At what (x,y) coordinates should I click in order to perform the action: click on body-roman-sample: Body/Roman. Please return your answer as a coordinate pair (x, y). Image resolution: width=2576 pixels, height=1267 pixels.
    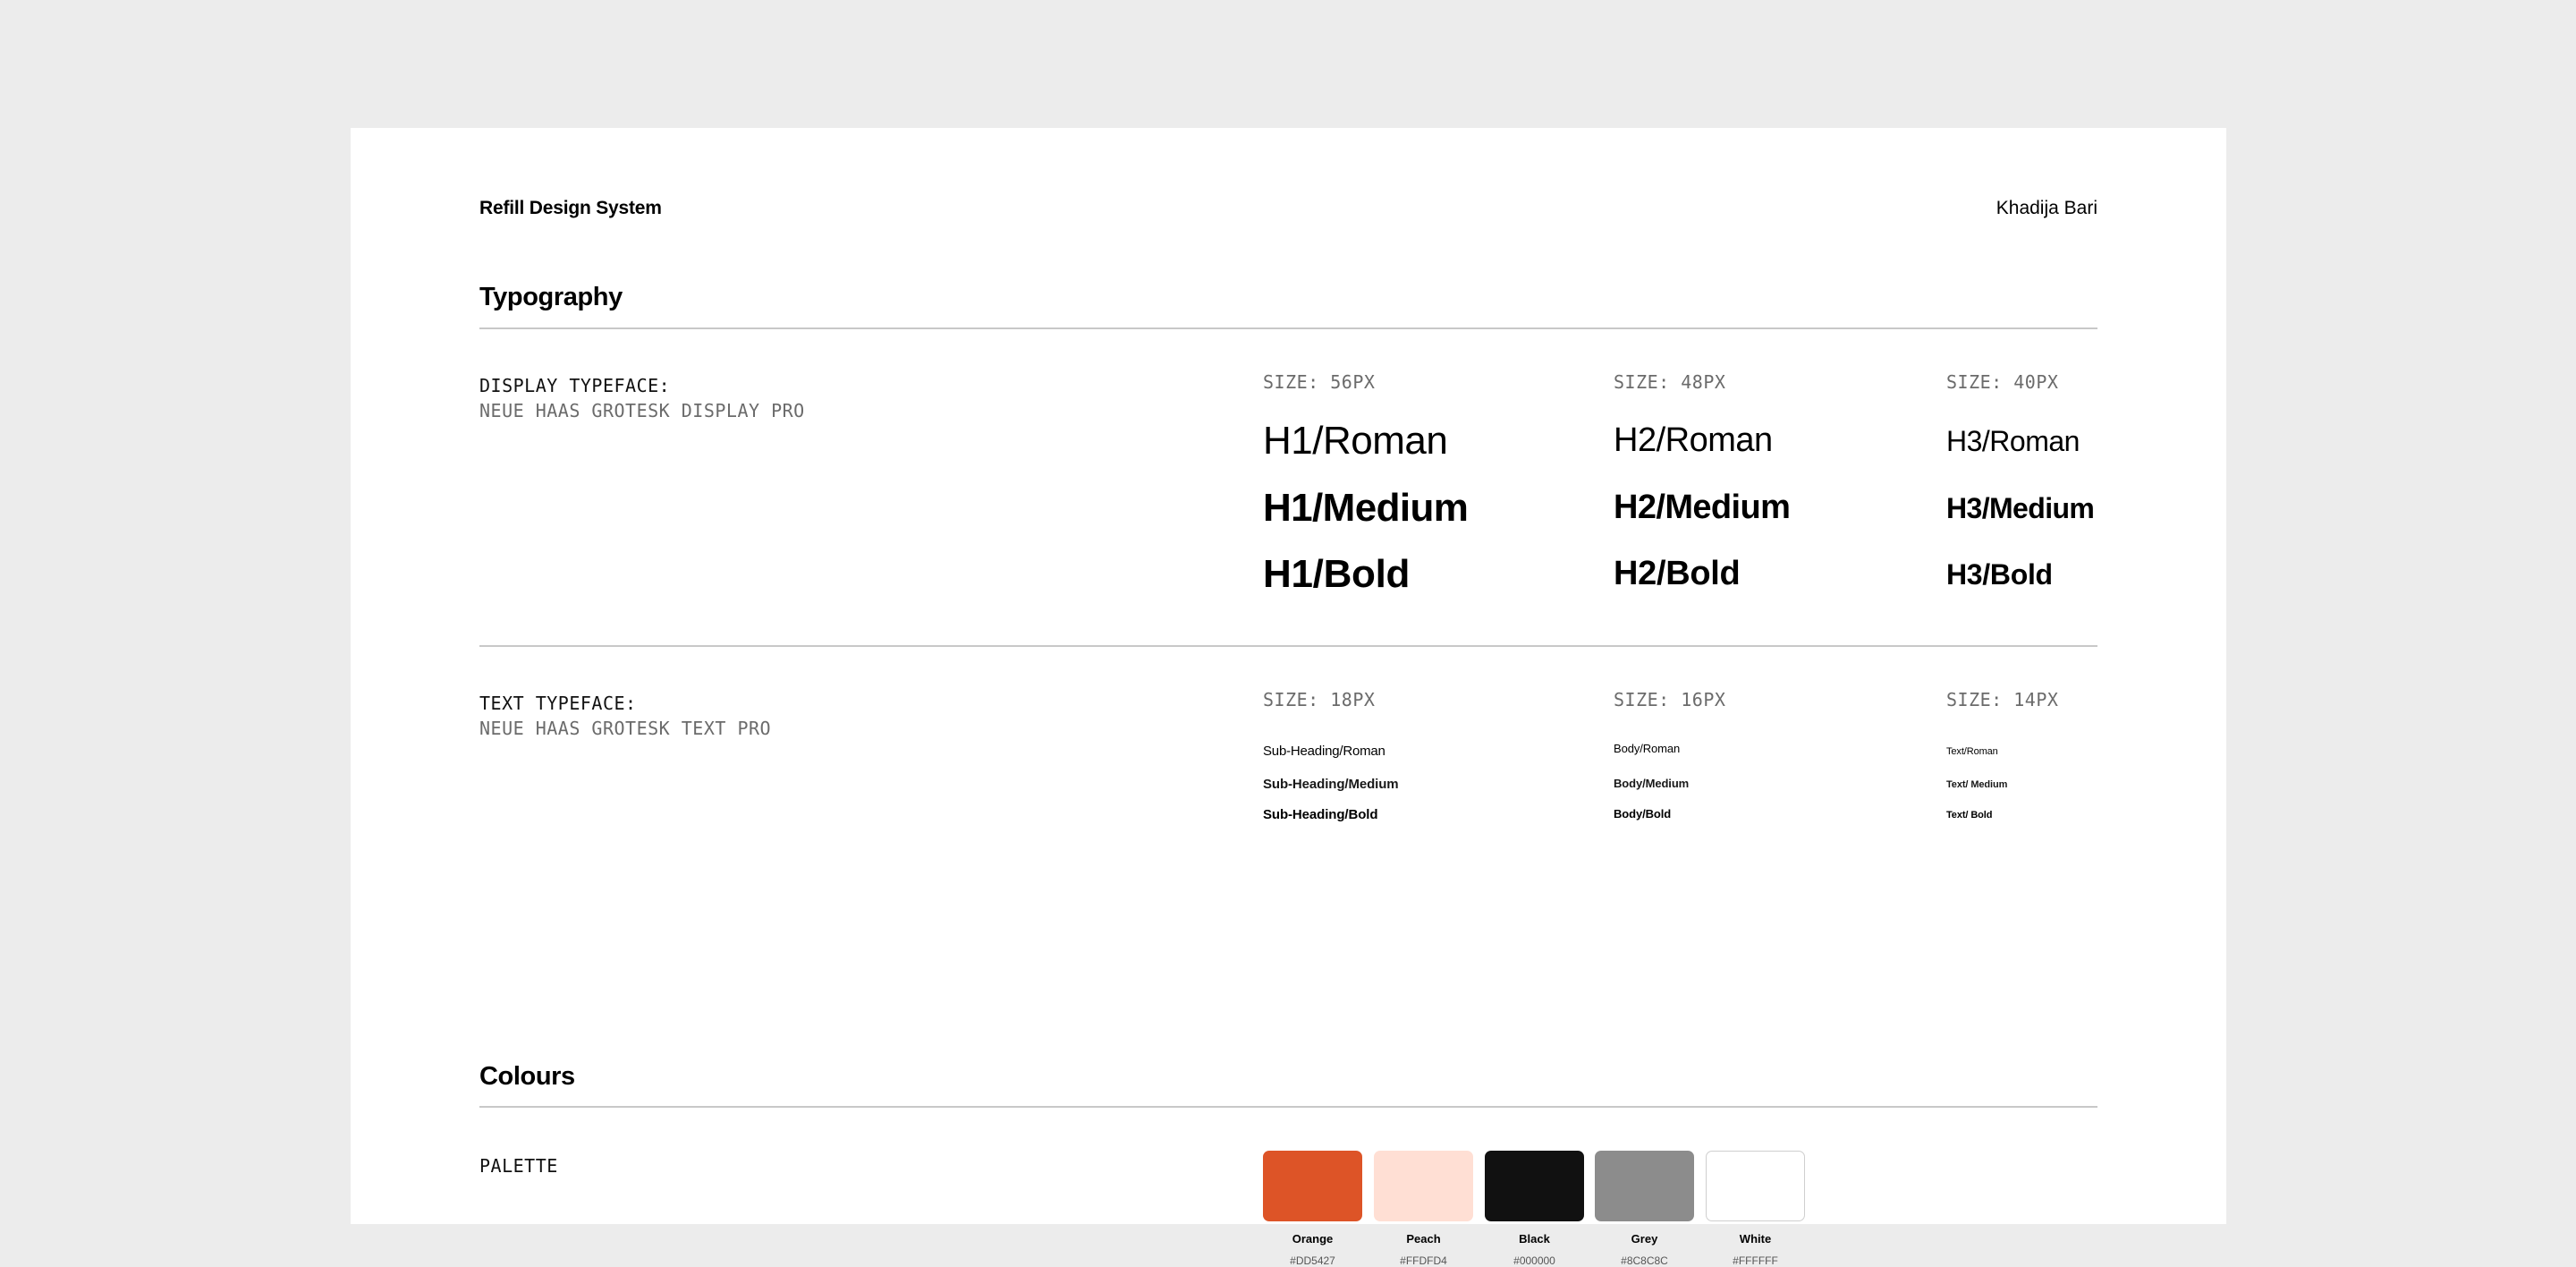
    Looking at the image, I should click on (1647, 749).